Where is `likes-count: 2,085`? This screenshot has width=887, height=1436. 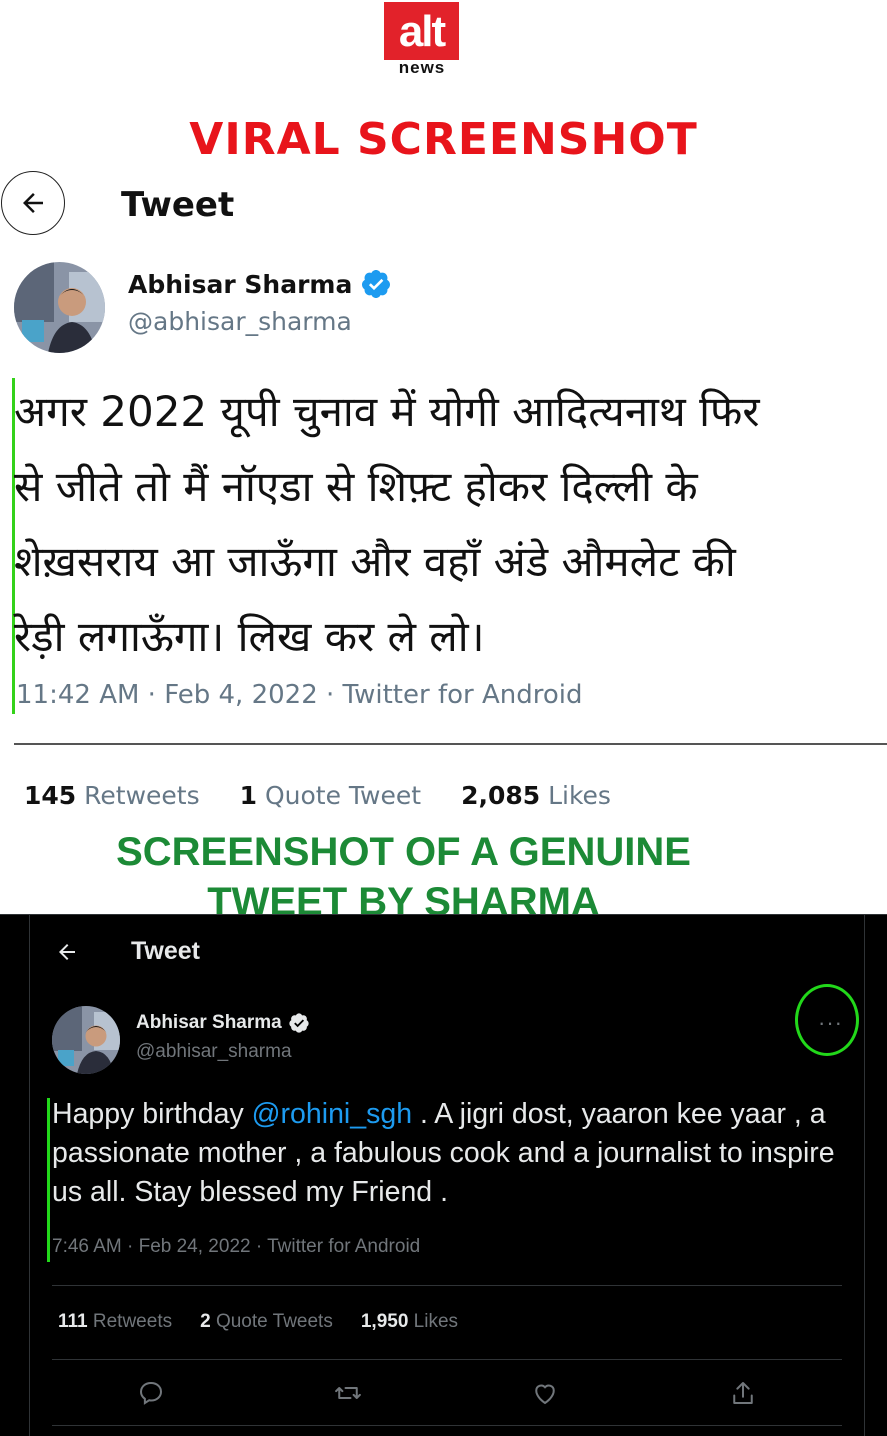
likes-count: 2,085 is located at coordinates (501, 795).